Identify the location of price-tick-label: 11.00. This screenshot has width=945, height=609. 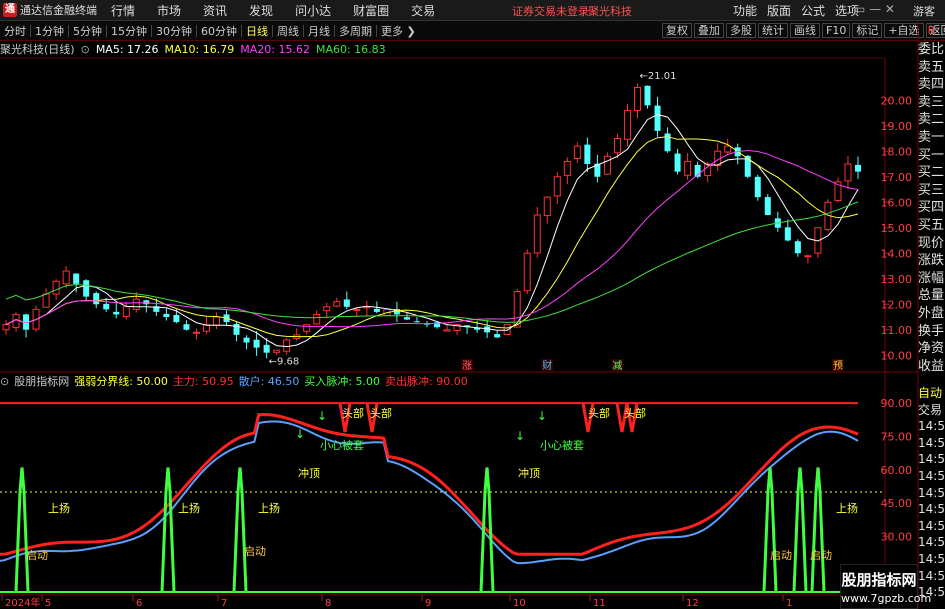
(897, 330).